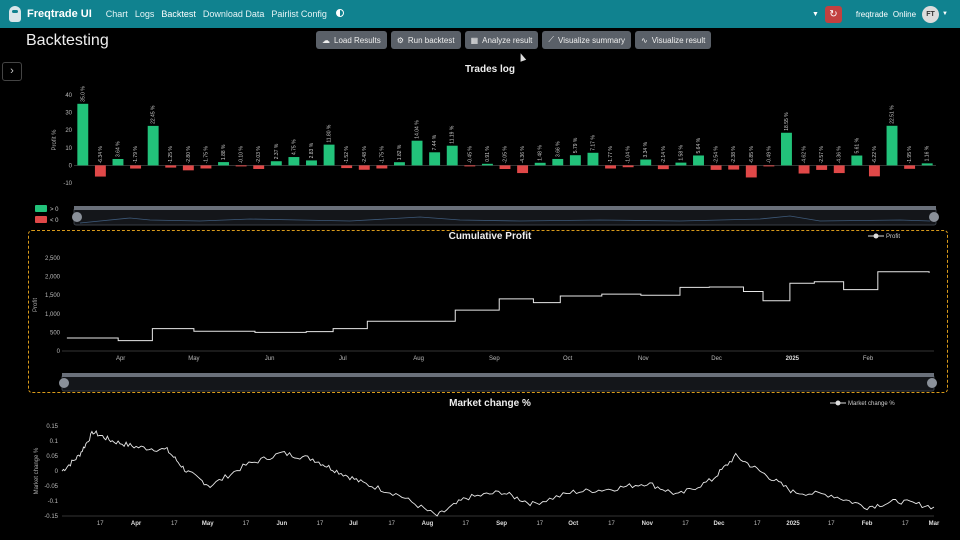  I want to click on profit-y-tick: 2,000, so click(53, 278).